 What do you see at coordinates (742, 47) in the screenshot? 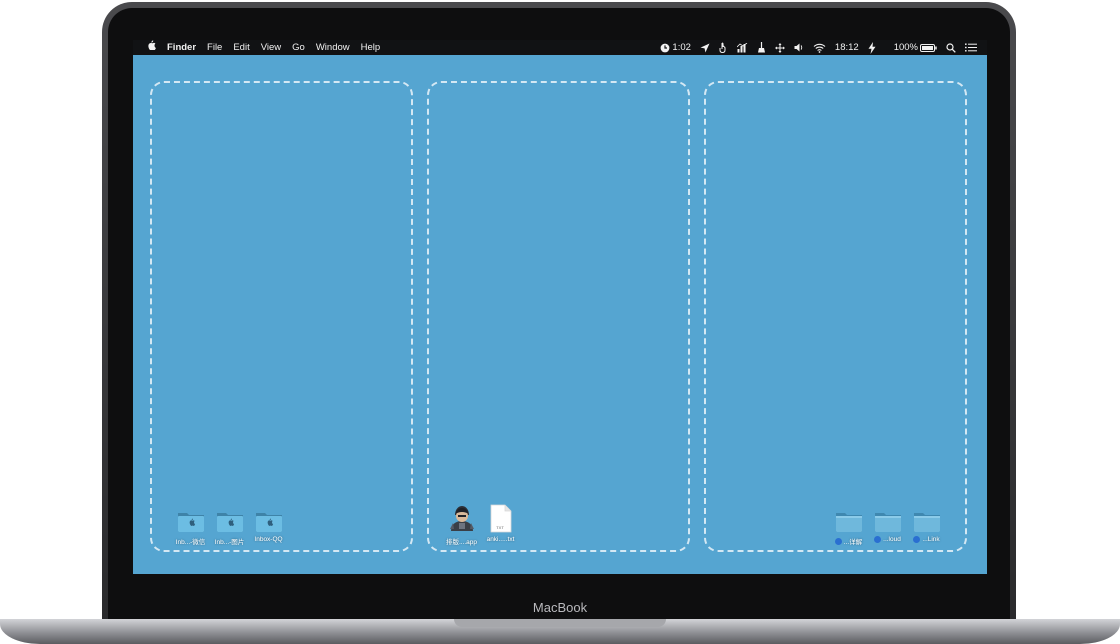
I see `stats-monitor-icon` at bounding box center [742, 47].